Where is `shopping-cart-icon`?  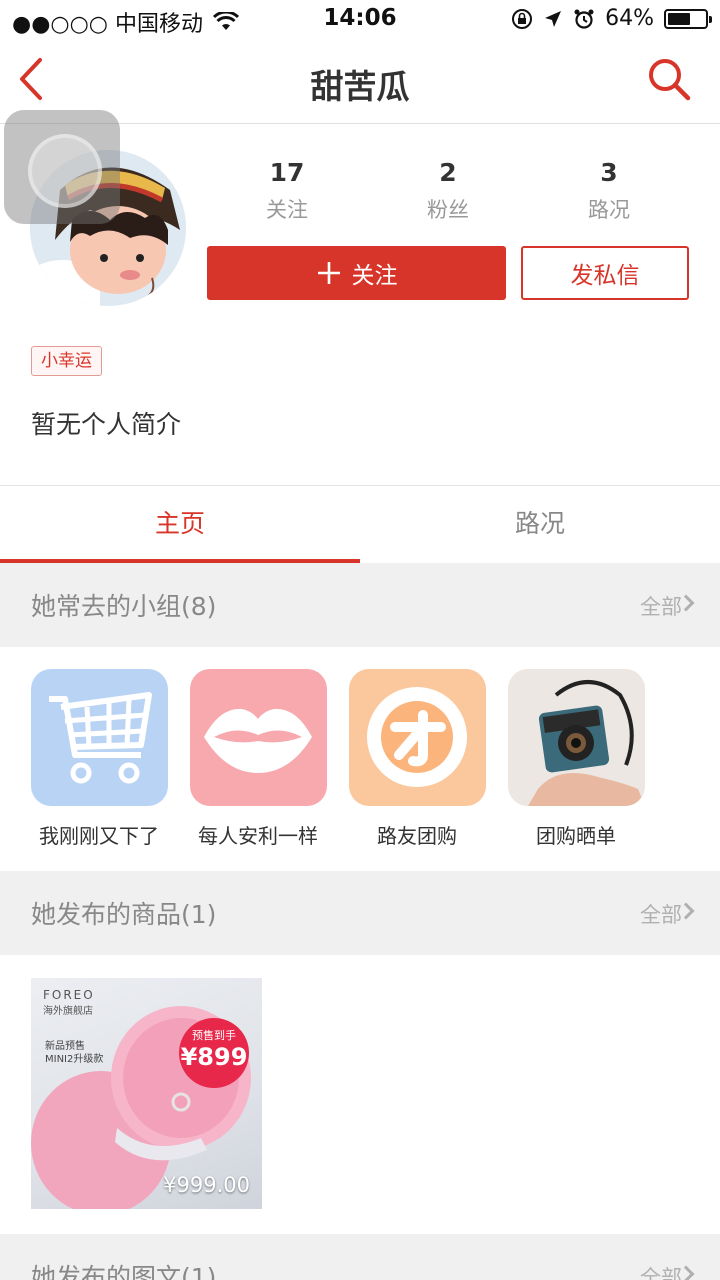
shopping-cart-icon is located at coordinates (99, 737).